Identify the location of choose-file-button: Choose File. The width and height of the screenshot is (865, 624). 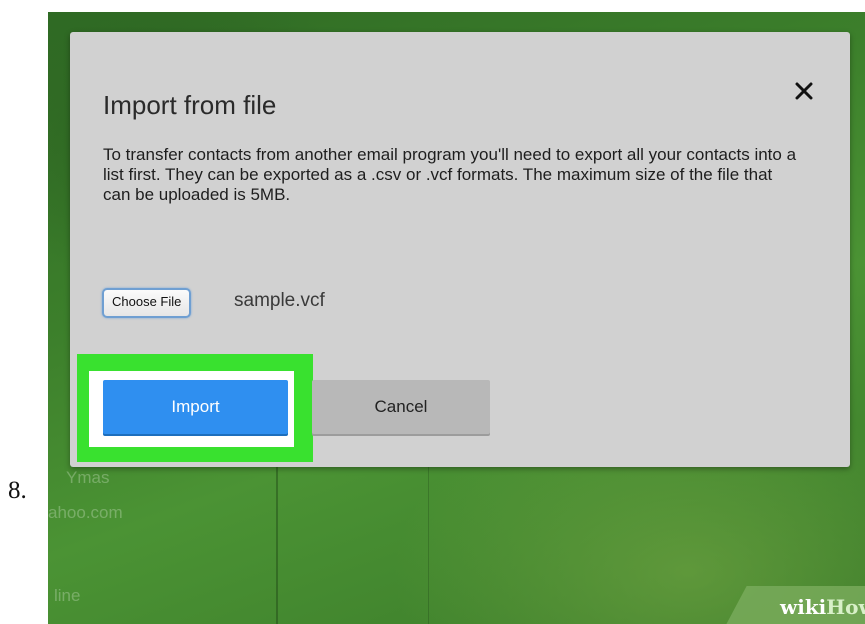
(147, 303).